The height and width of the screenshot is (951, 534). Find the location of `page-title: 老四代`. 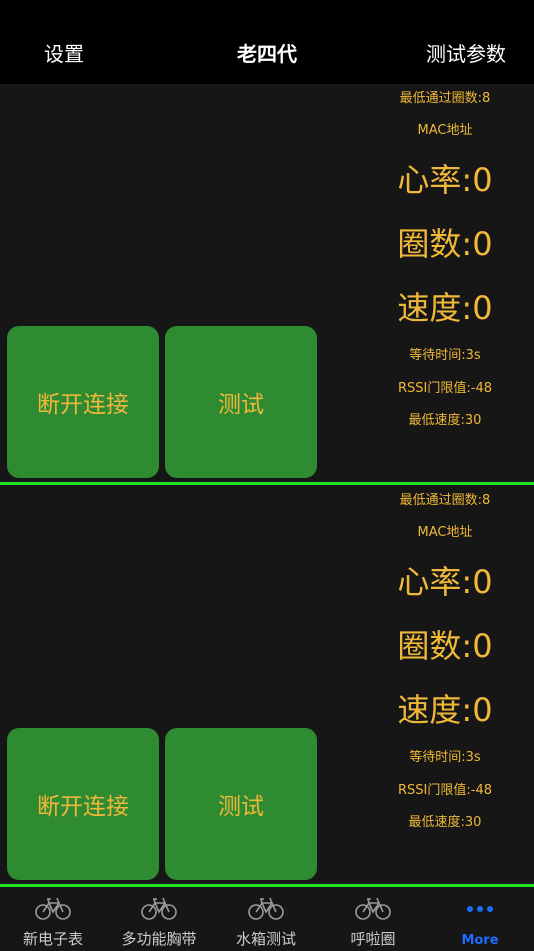

page-title: 老四代 is located at coordinates (267, 54).